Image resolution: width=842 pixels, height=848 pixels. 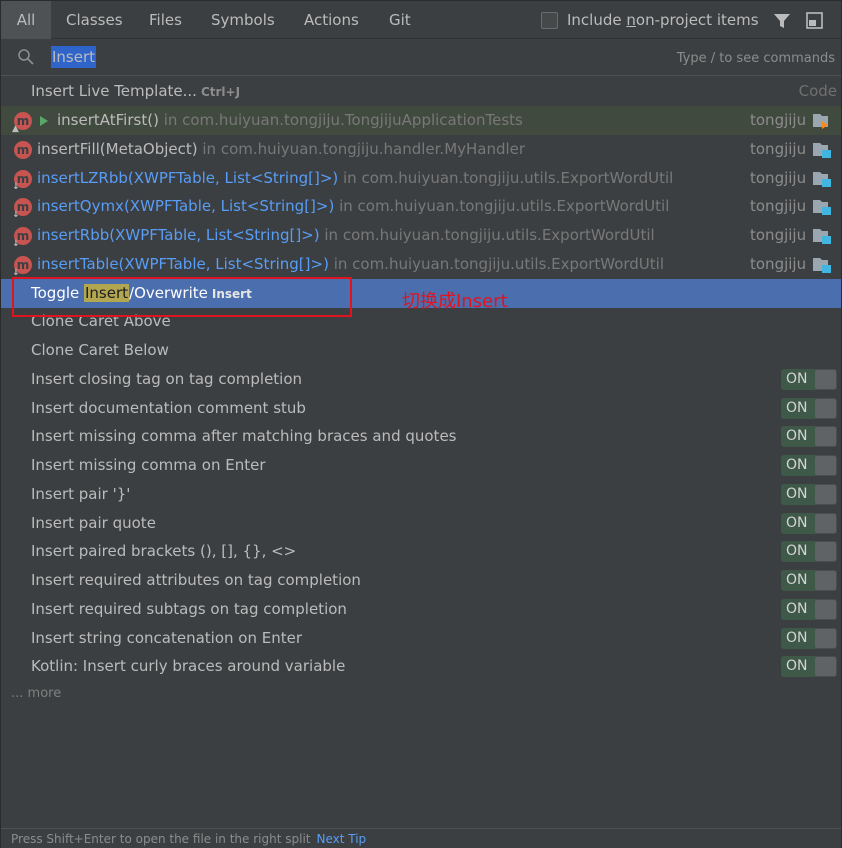 What do you see at coordinates (421, 494) in the screenshot?
I see `option-row: Insert pair '}' ON` at bounding box center [421, 494].